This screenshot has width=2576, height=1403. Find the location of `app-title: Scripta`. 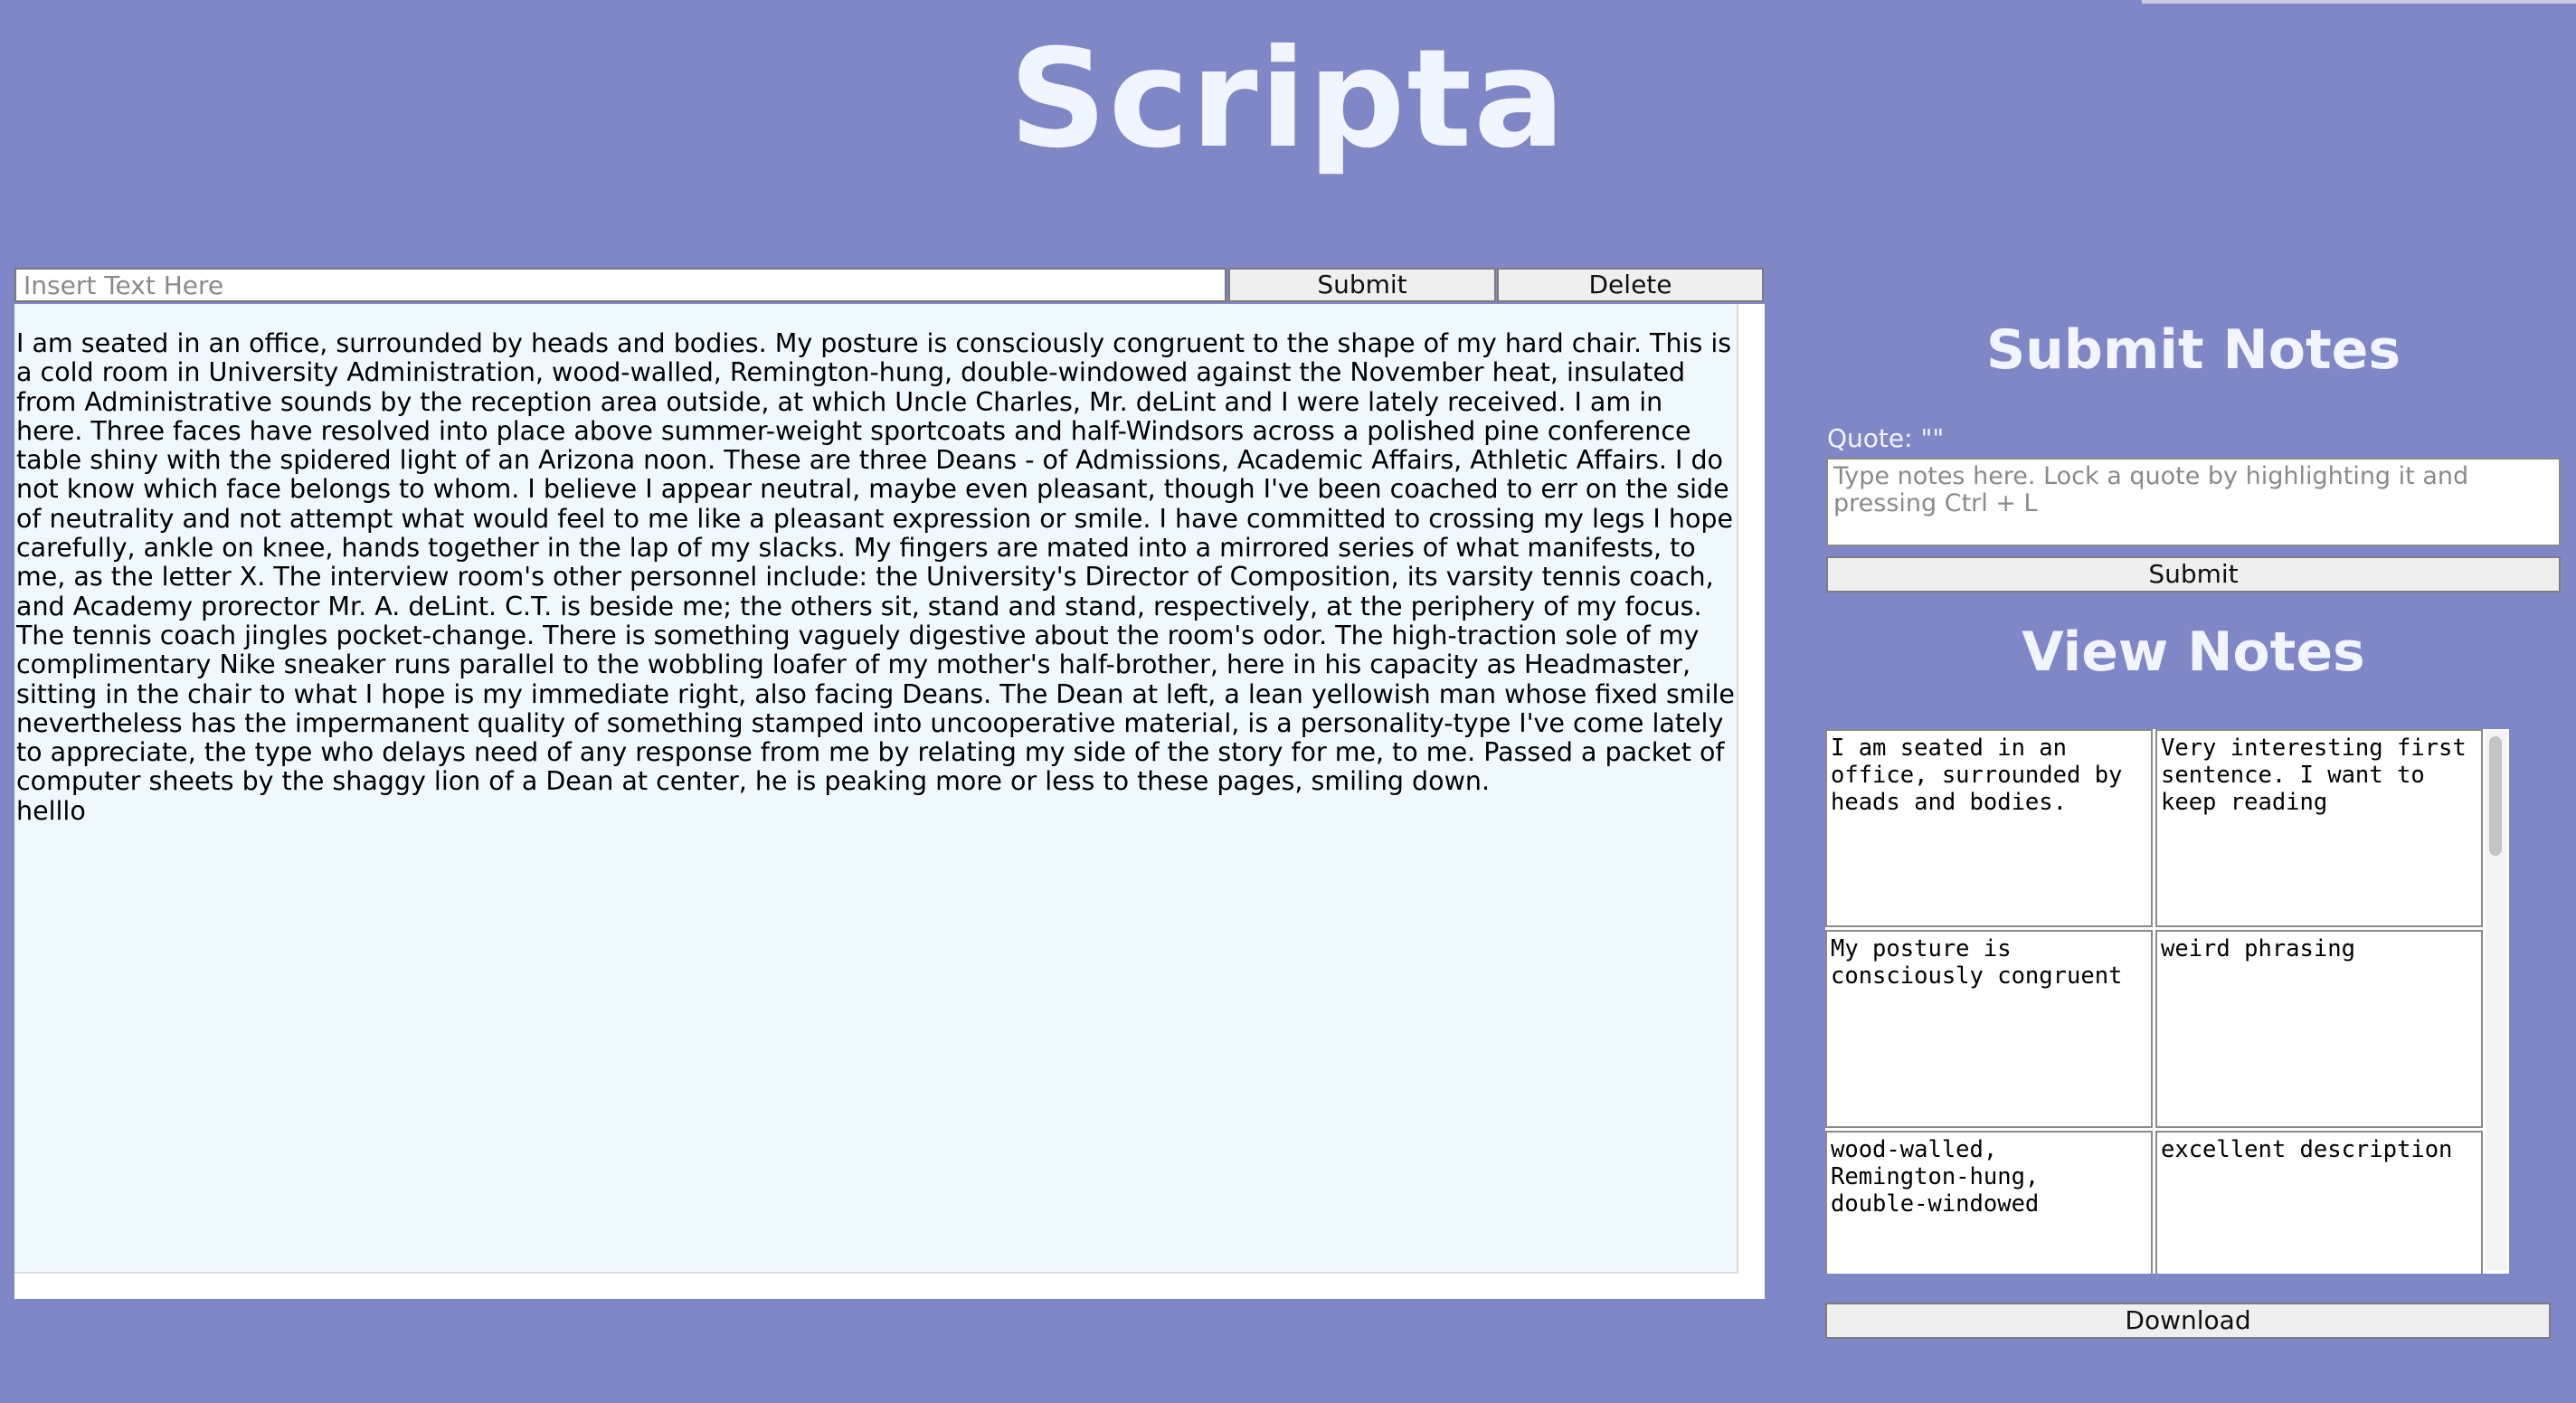

app-title: Scripta is located at coordinates (1288, 100).